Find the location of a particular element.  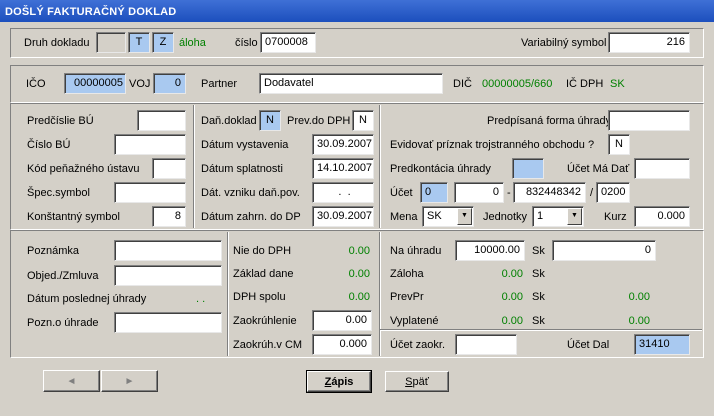

posl-label: Dátum poslednej úhrady is located at coordinates (87, 299).